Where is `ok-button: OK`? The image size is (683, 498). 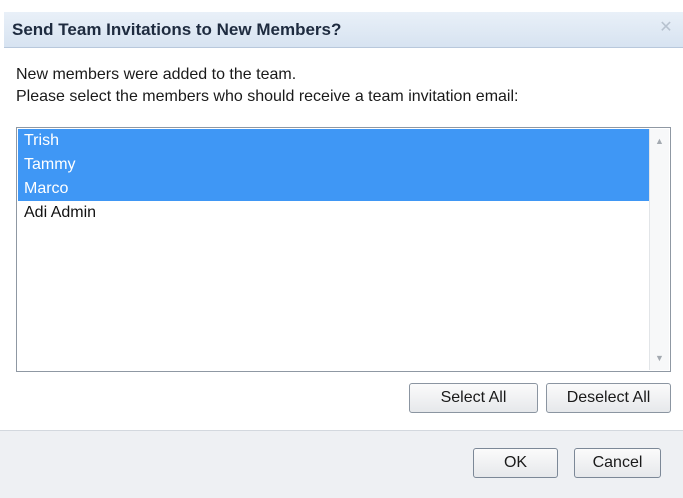 ok-button: OK is located at coordinates (515, 463).